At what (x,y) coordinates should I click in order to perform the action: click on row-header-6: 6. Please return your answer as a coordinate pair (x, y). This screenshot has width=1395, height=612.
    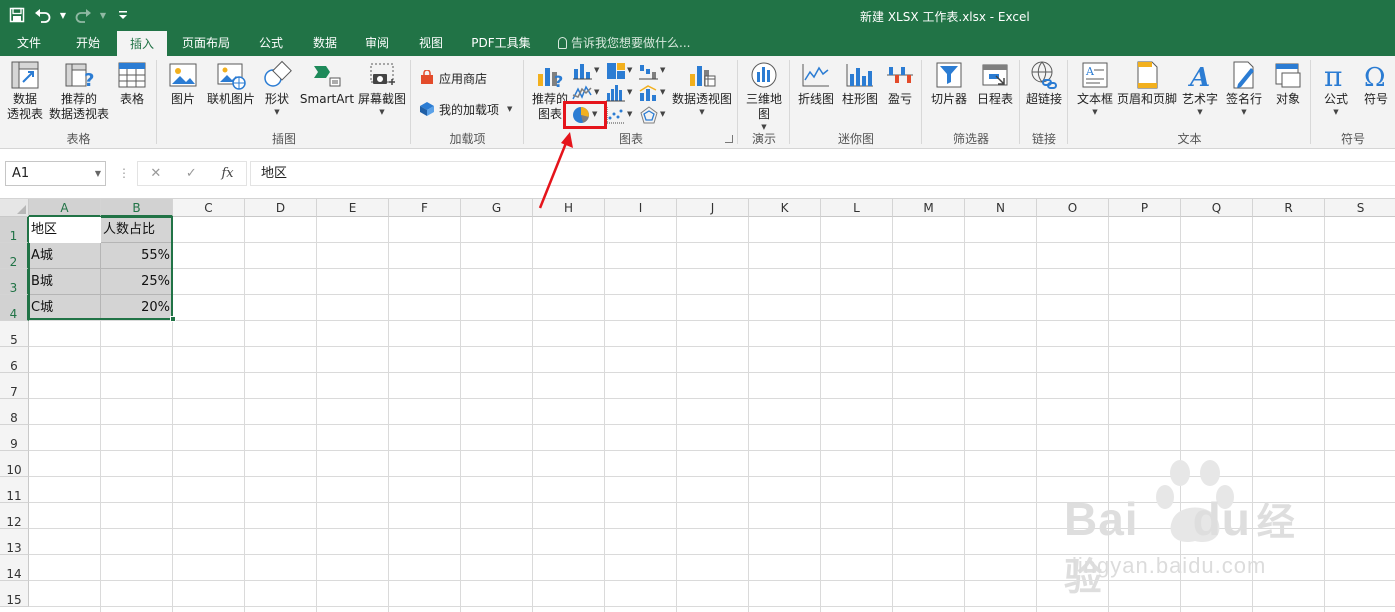
    Looking at the image, I should click on (14, 360).